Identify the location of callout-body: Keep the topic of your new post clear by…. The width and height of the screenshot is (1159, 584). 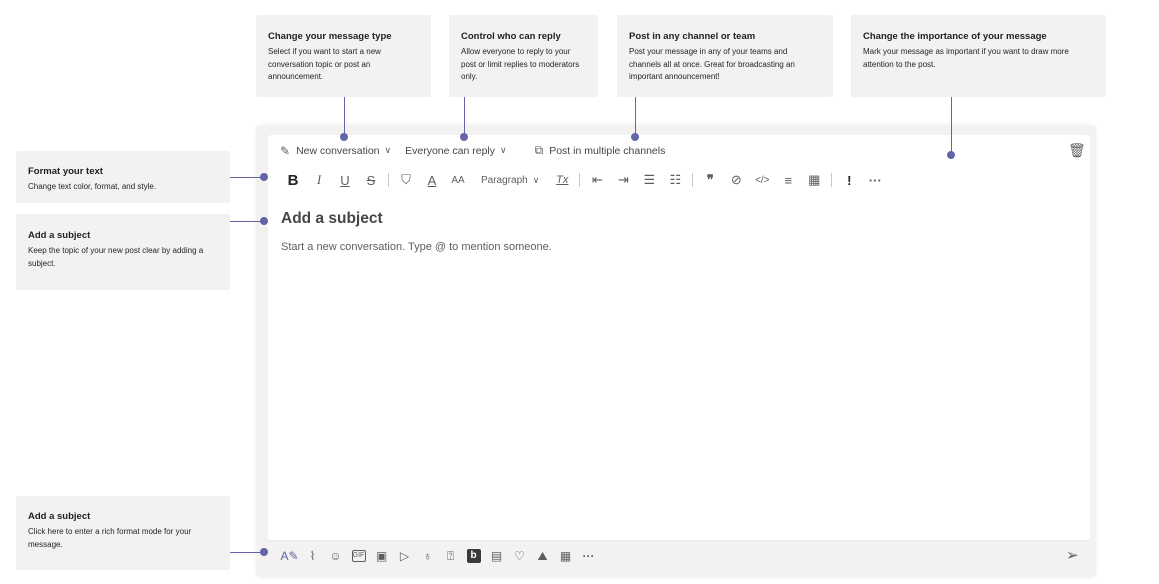
(116, 257).